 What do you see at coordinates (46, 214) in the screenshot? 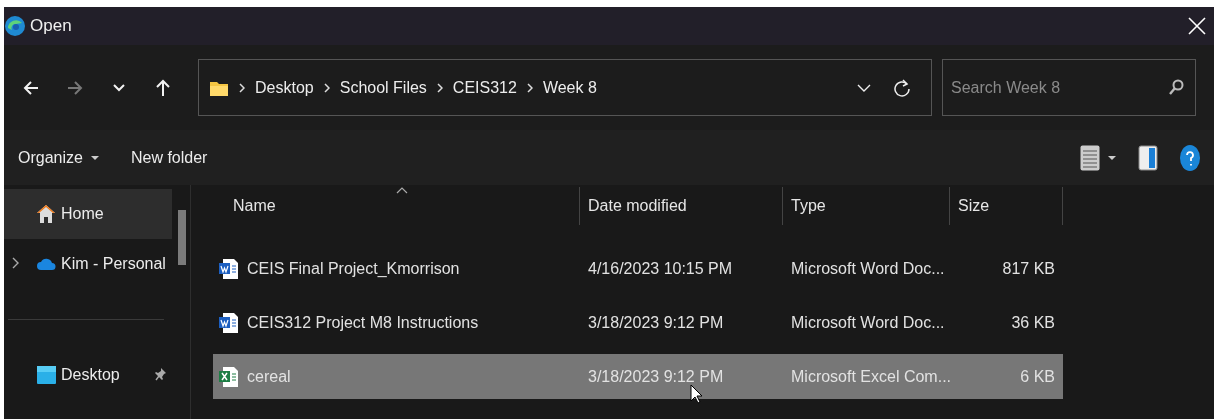
I see `home-icon` at bounding box center [46, 214].